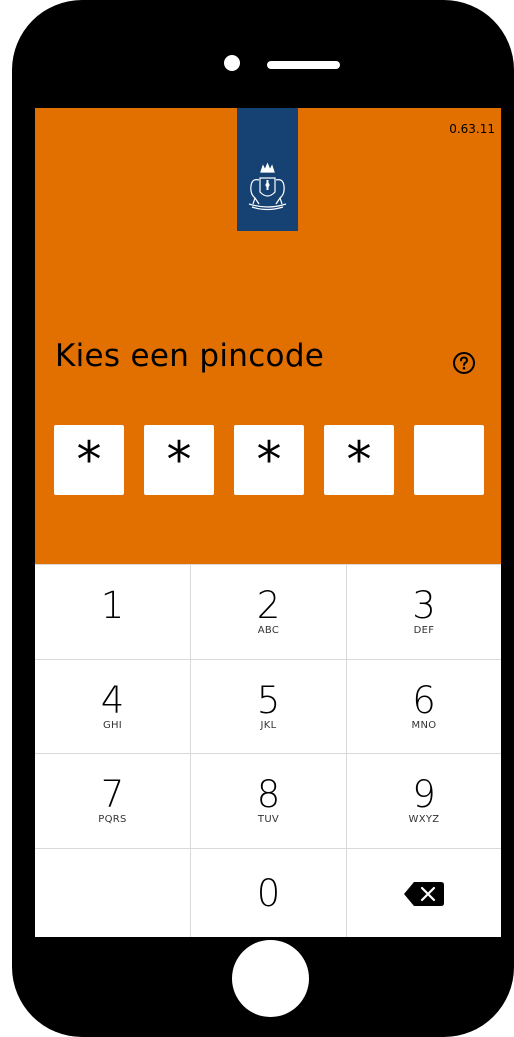  Describe the element at coordinates (270, 978) in the screenshot. I see `home-button` at that location.